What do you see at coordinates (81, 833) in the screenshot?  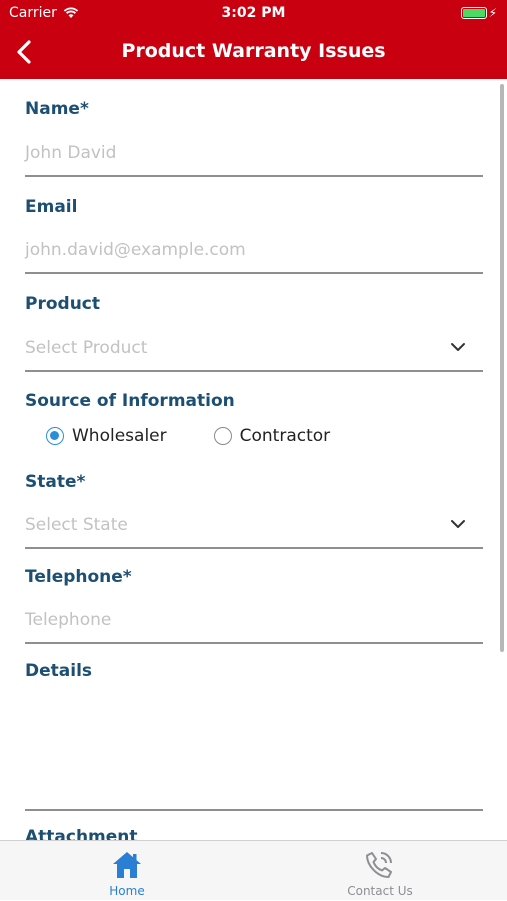 I see `attachment-label: Attachment` at bounding box center [81, 833].